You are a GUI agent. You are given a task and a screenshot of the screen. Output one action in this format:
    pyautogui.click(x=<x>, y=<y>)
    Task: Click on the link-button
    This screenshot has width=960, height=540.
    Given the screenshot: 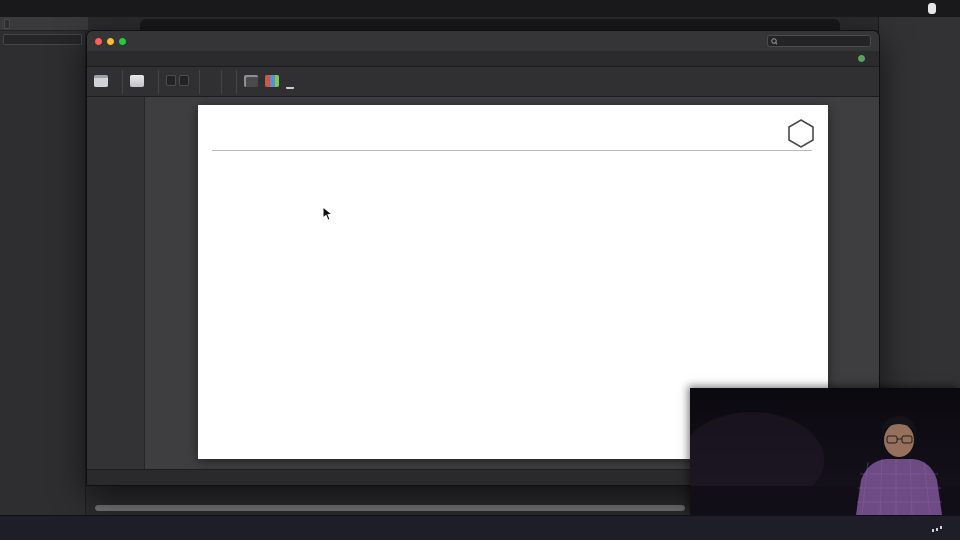 What is the action you would take?
    pyautogui.click(x=7, y=23)
    